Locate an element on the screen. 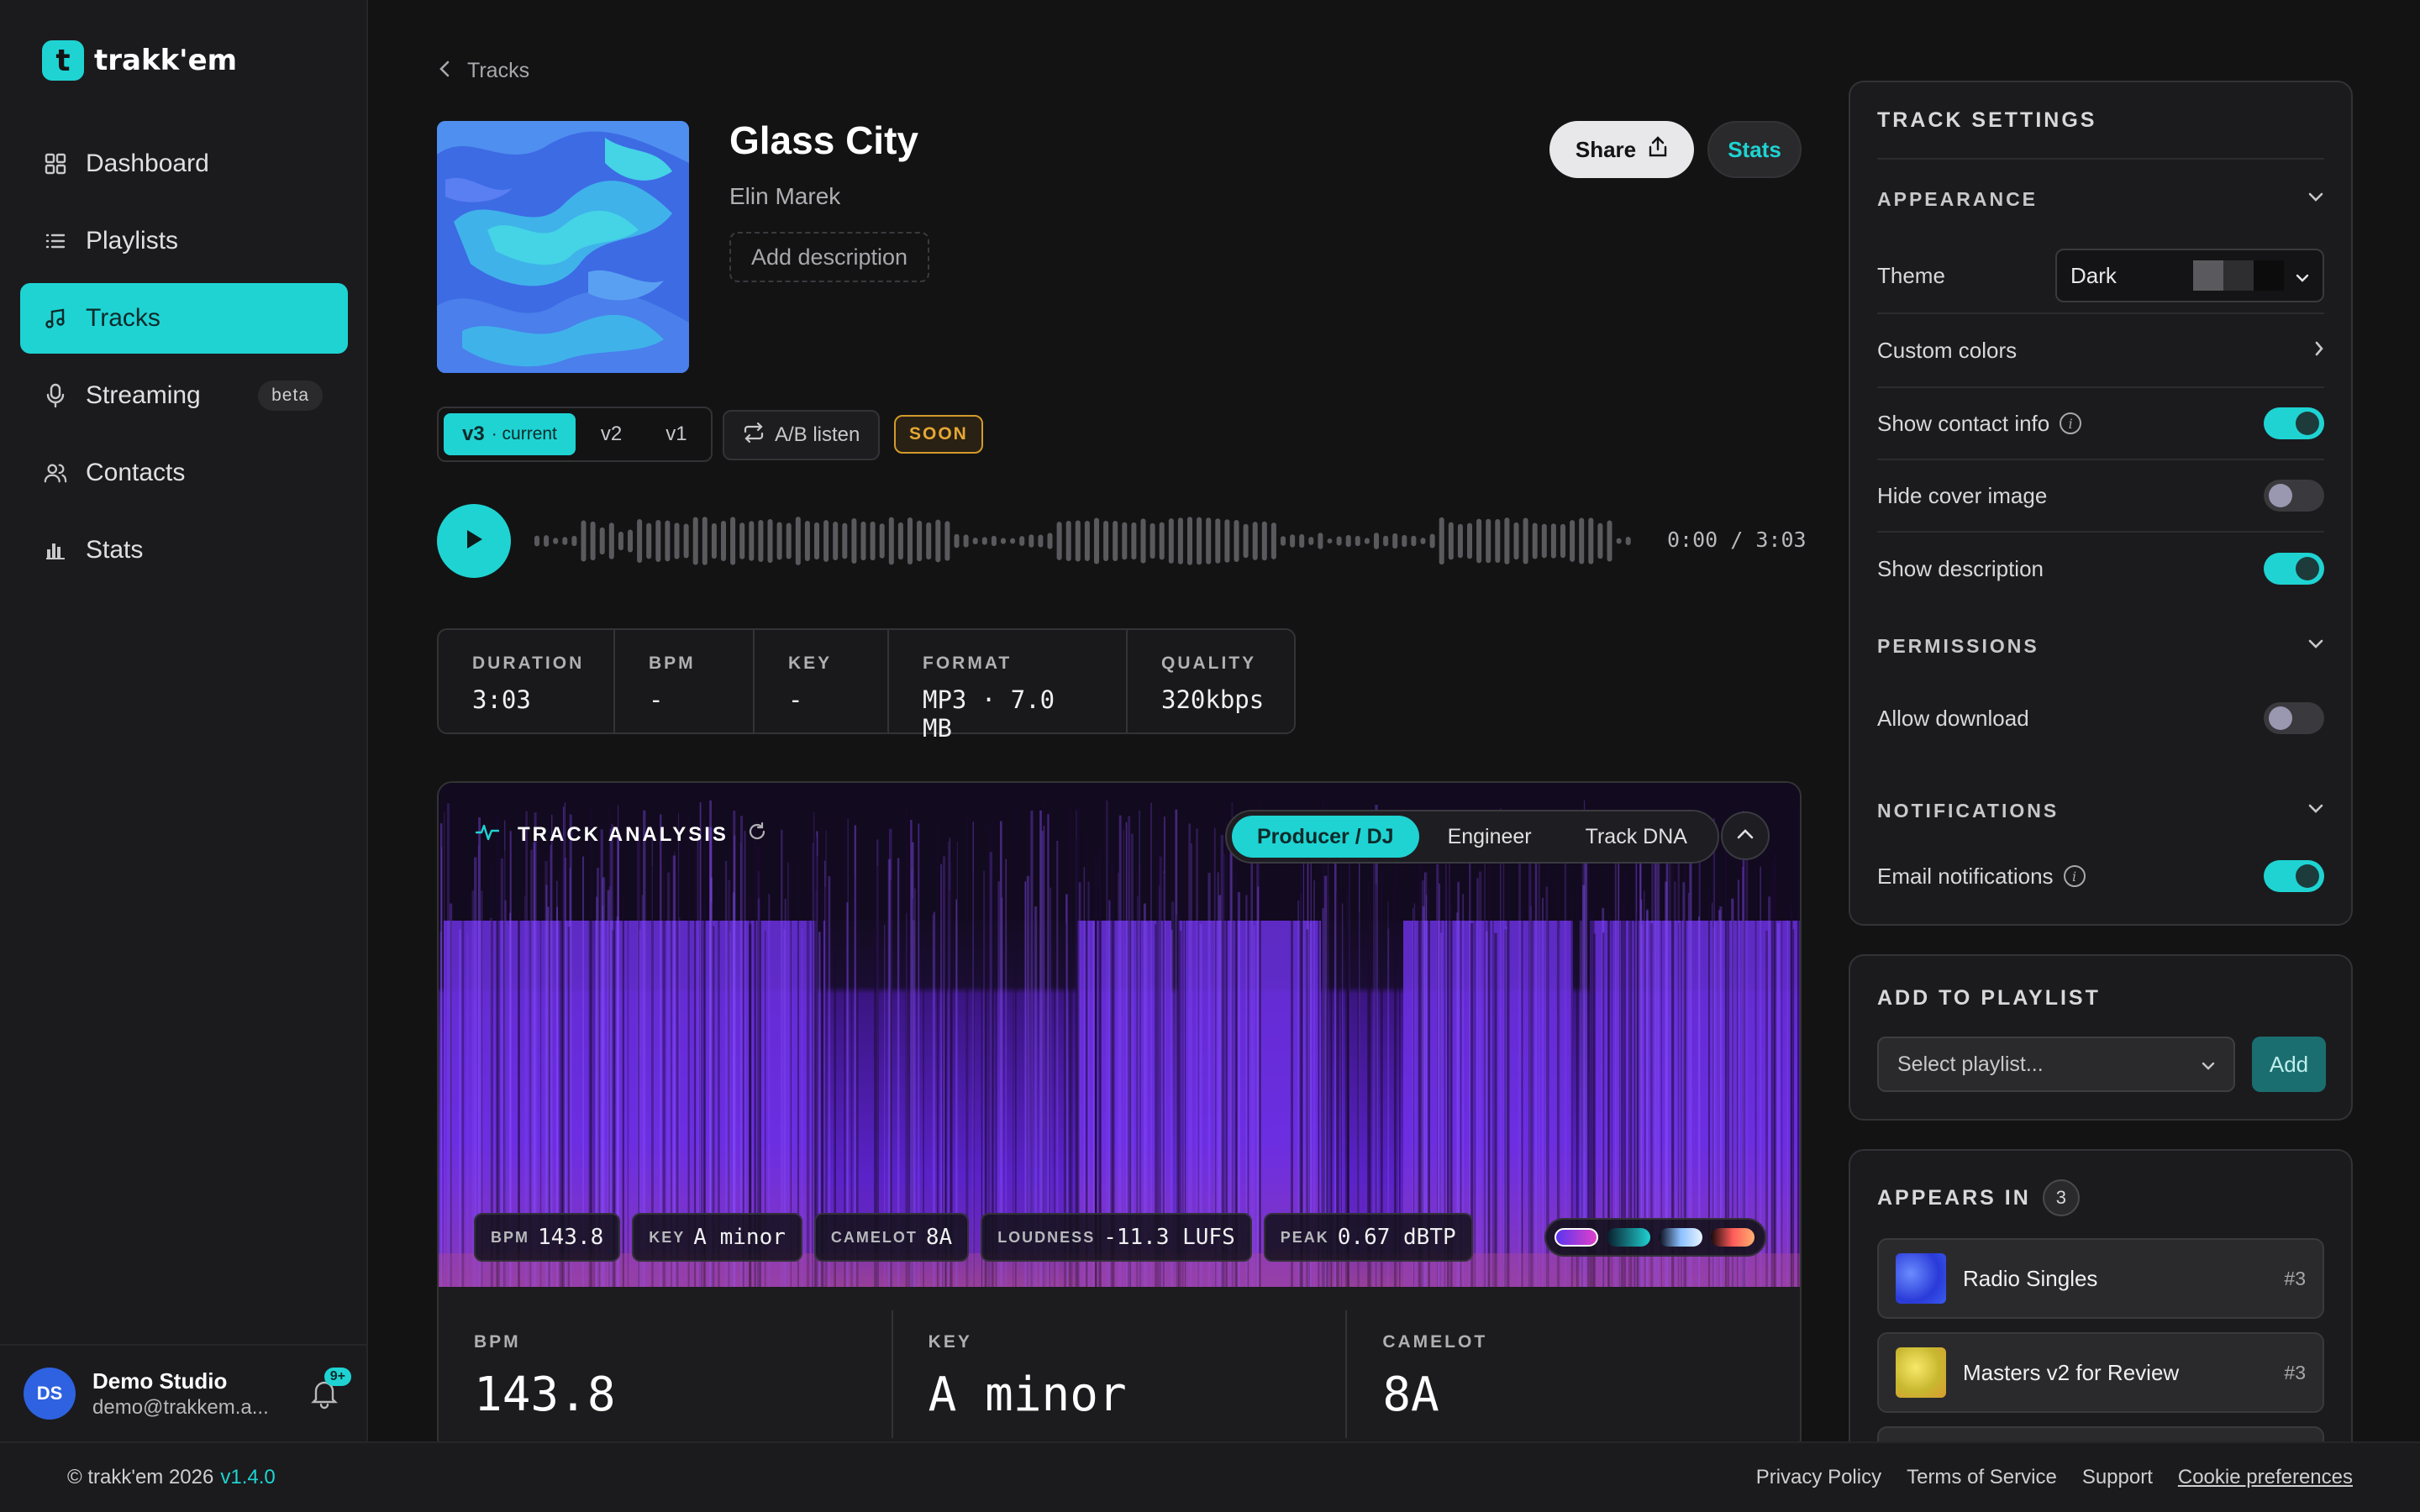 The height and width of the screenshot is (1512, 2420). tab-engineer: Engineer is located at coordinates (1490, 837).